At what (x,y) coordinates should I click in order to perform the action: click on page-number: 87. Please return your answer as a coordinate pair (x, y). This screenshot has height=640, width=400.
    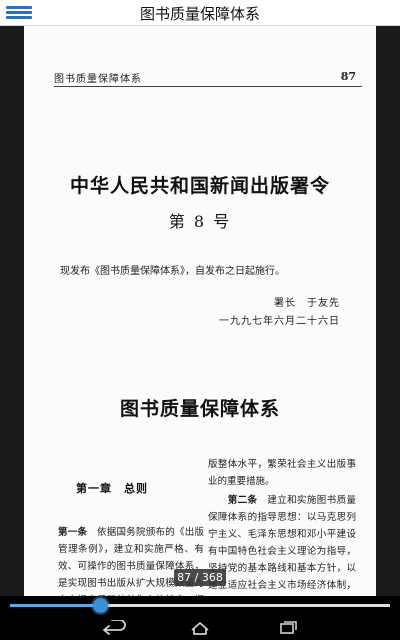
    Looking at the image, I should click on (348, 76).